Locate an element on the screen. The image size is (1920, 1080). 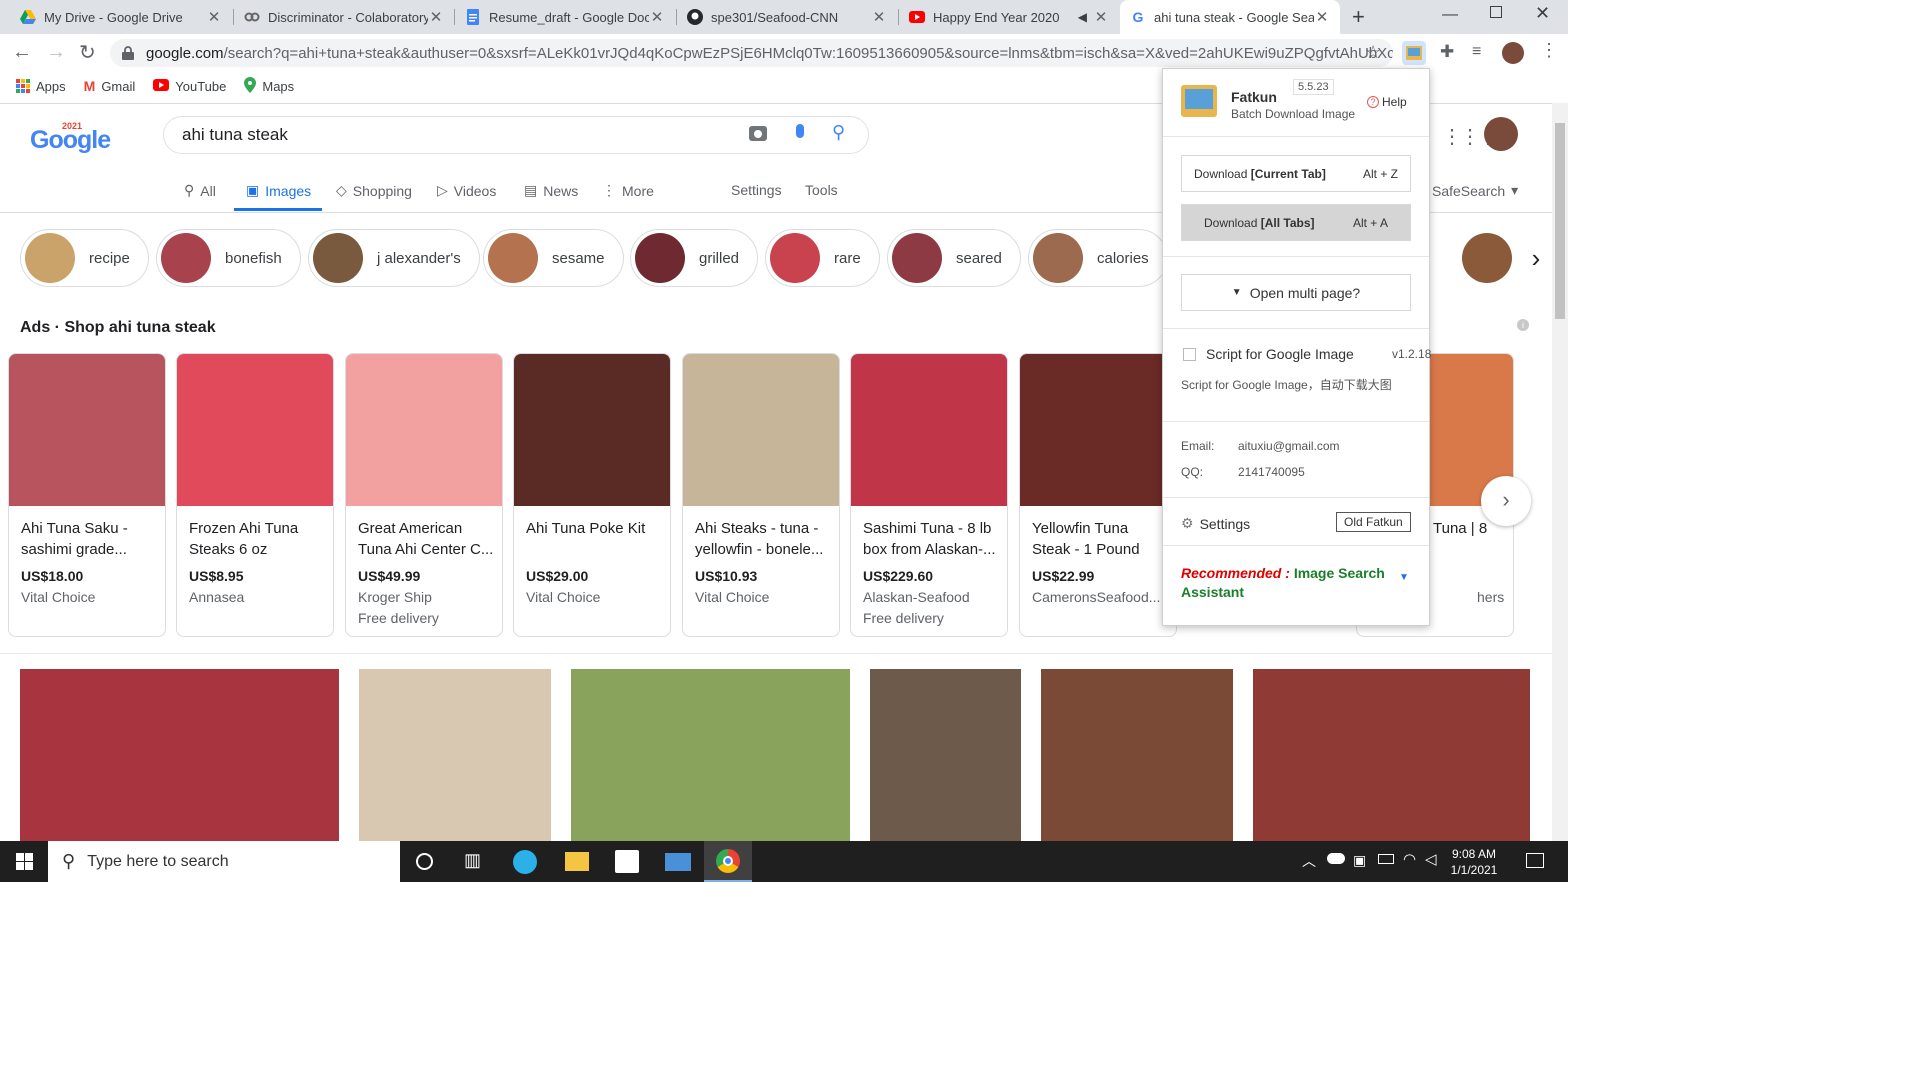
safesearch-toggle: SafeSearch ▾ is located at coordinates (1475, 190).